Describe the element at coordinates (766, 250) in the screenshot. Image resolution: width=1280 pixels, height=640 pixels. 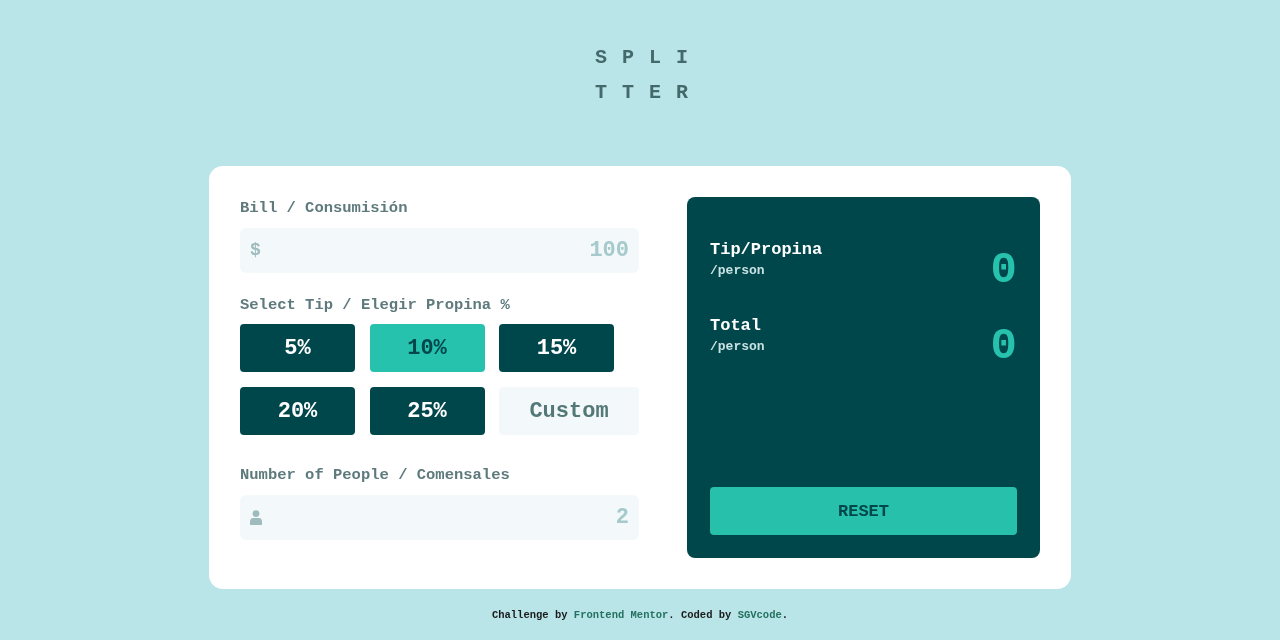
I see `result-title: Tip/Propina` at that location.